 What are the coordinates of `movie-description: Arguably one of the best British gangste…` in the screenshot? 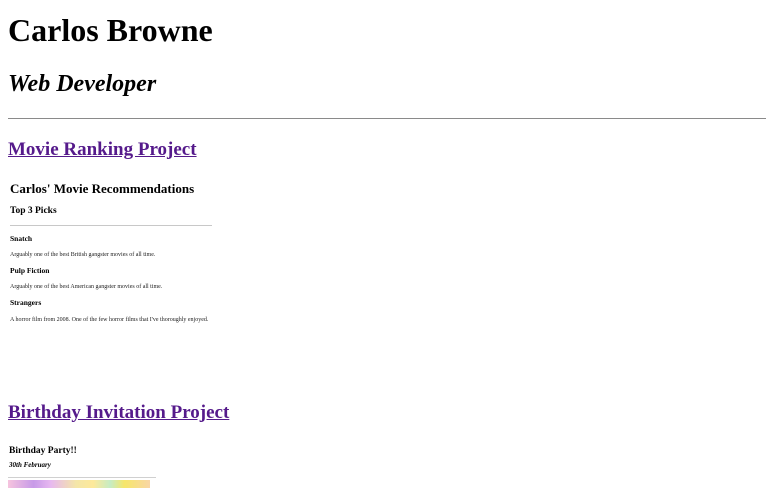 It's located at (83, 255).